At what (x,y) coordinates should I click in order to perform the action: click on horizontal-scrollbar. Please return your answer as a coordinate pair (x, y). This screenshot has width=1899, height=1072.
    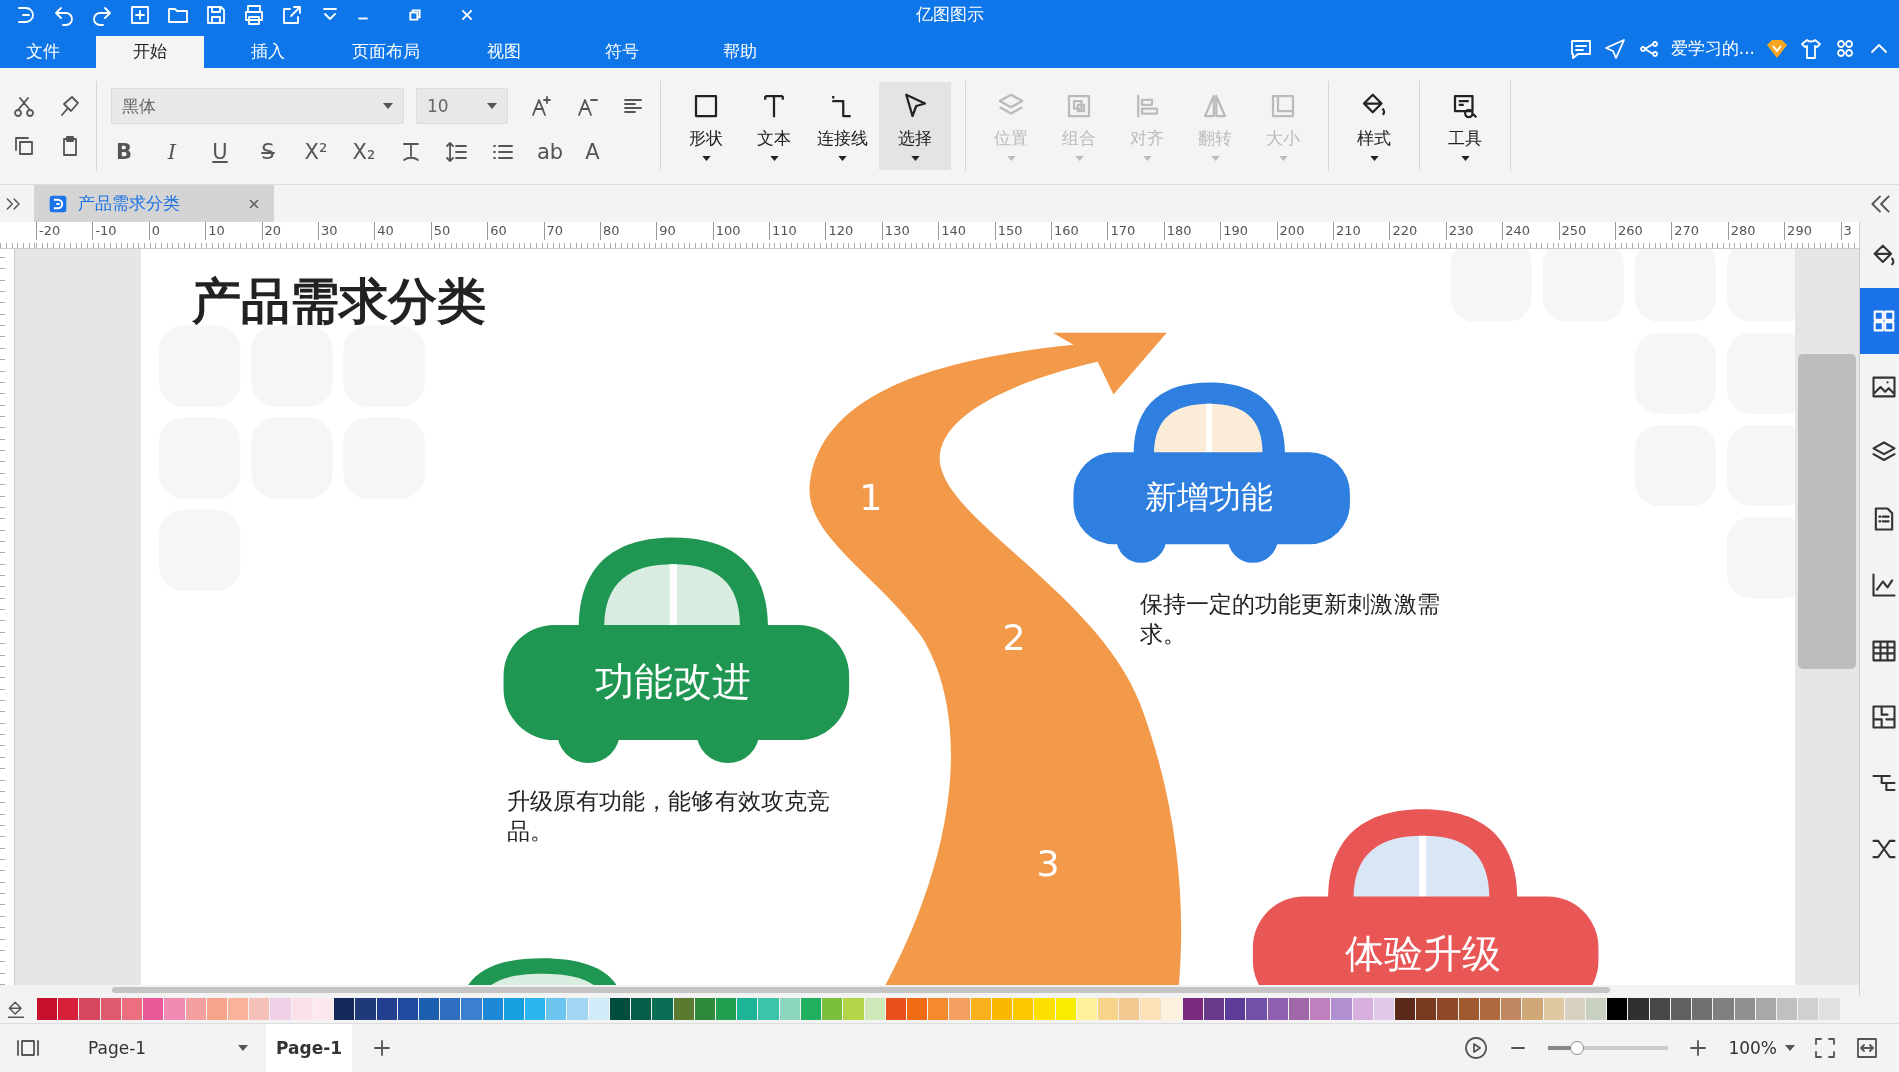
    Looking at the image, I should click on (861, 990).